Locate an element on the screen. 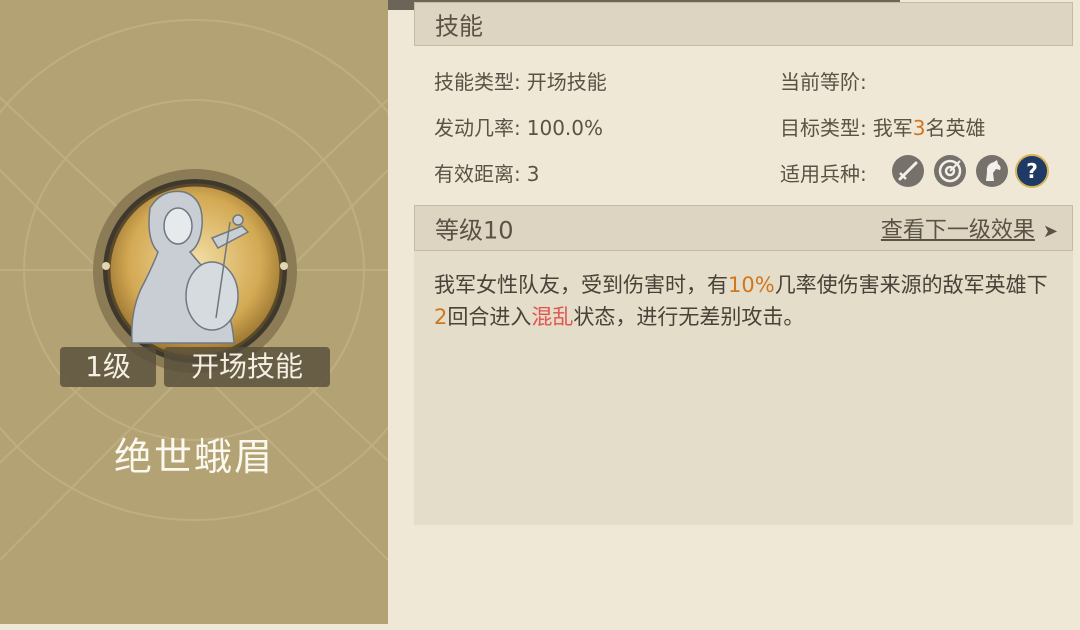 The height and width of the screenshot is (630, 1080). rank-row: 当前等阶: is located at coordinates (823, 80).